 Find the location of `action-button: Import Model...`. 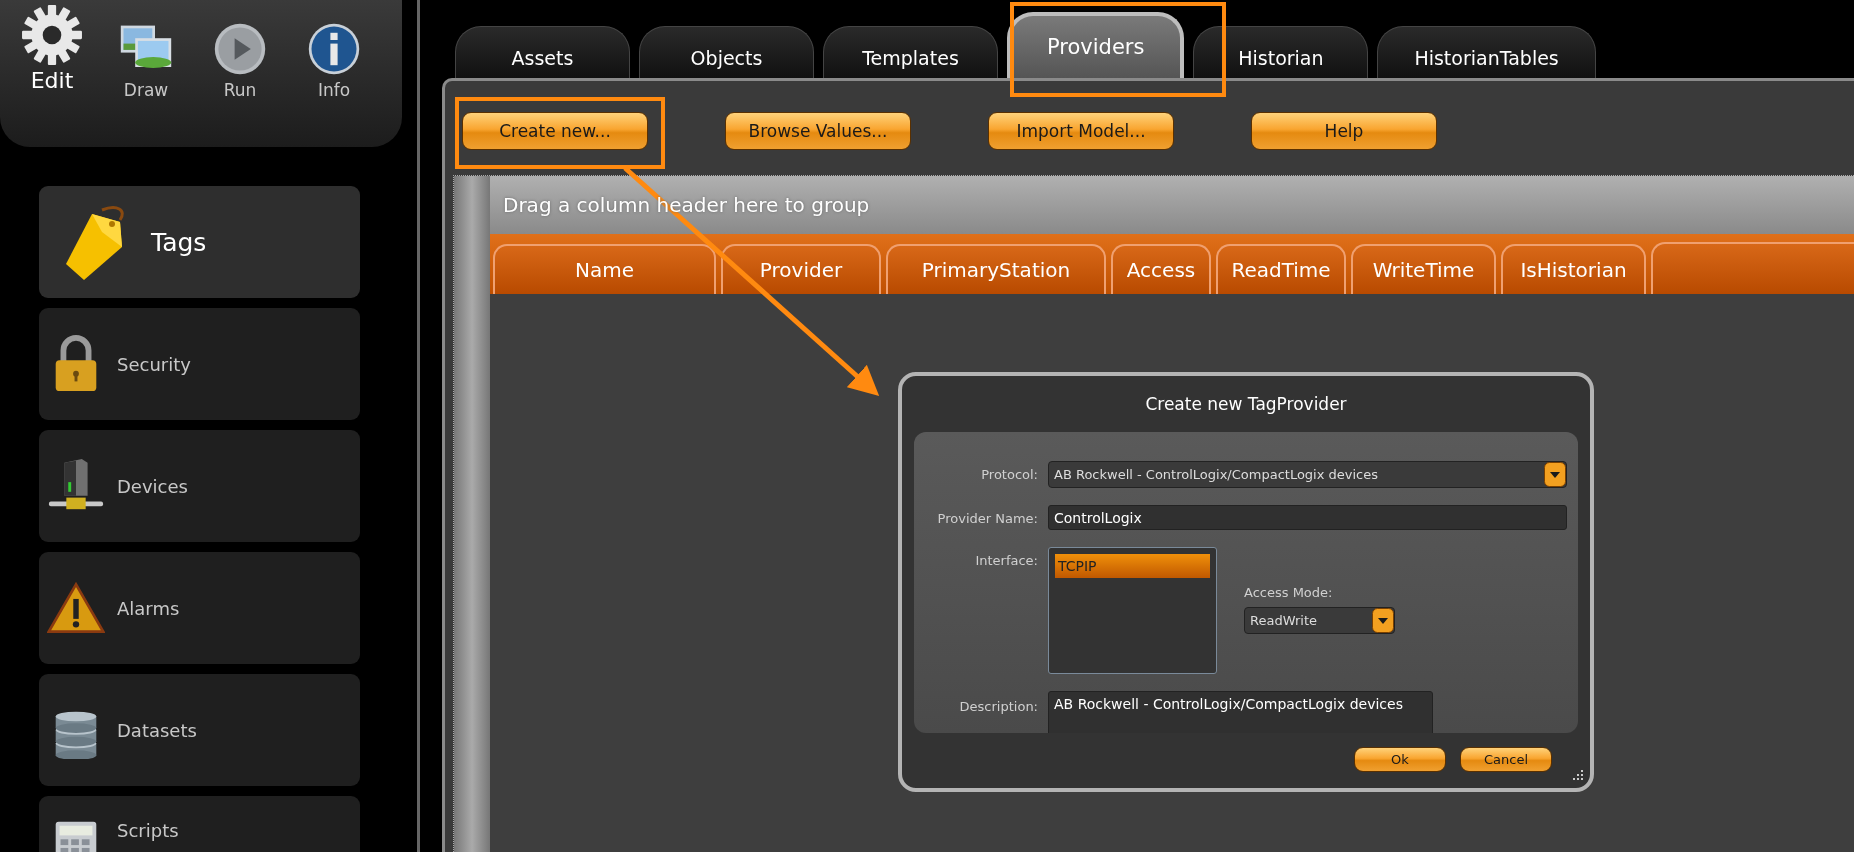

action-button: Import Model... is located at coordinates (1081, 131).